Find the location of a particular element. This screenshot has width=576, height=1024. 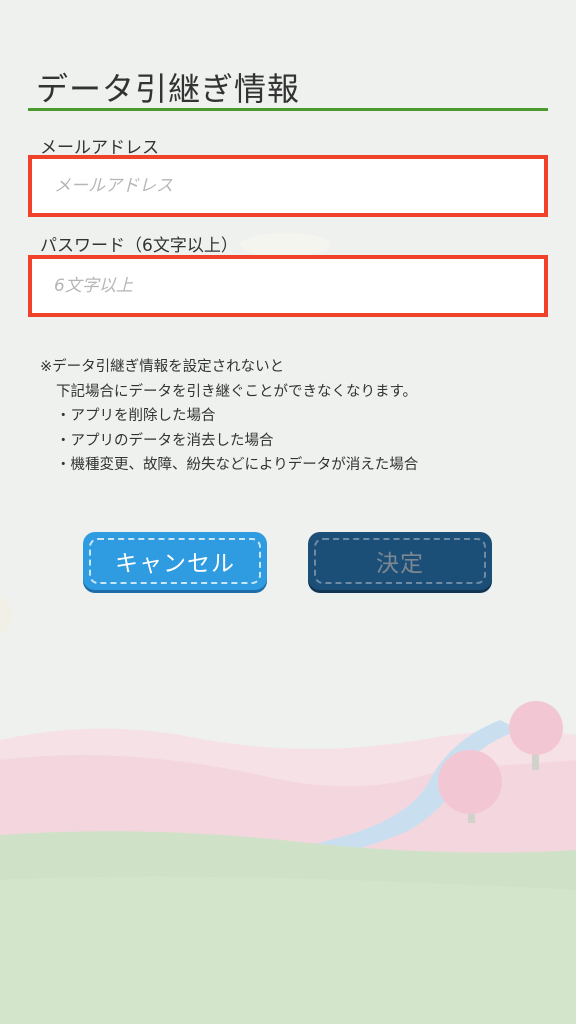

password-field is located at coordinates (288, 286).